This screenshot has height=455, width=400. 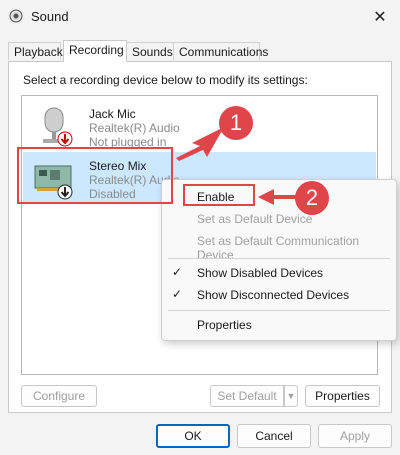 What do you see at coordinates (279, 325) in the screenshot?
I see `menu-item-properties: Properties` at bounding box center [279, 325].